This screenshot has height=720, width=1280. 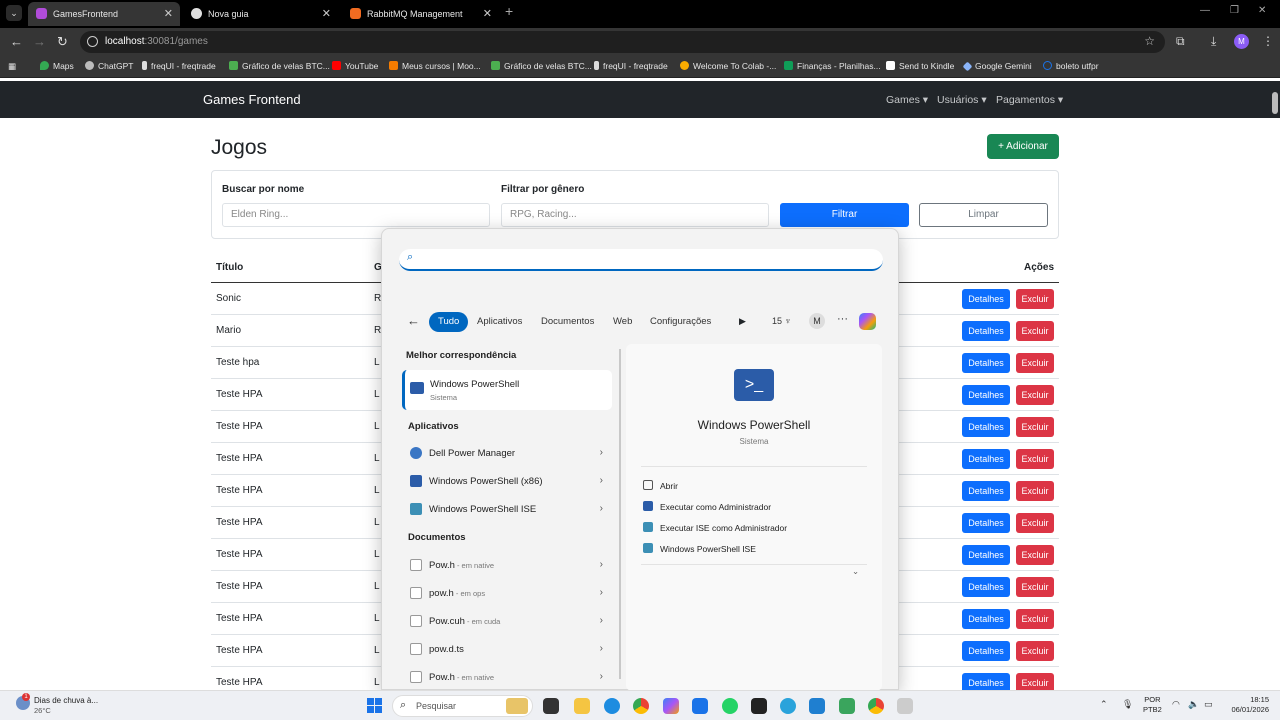 What do you see at coordinates (641, 260) in the screenshot?
I see `start-search-input: ⌕` at bounding box center [641, 260].